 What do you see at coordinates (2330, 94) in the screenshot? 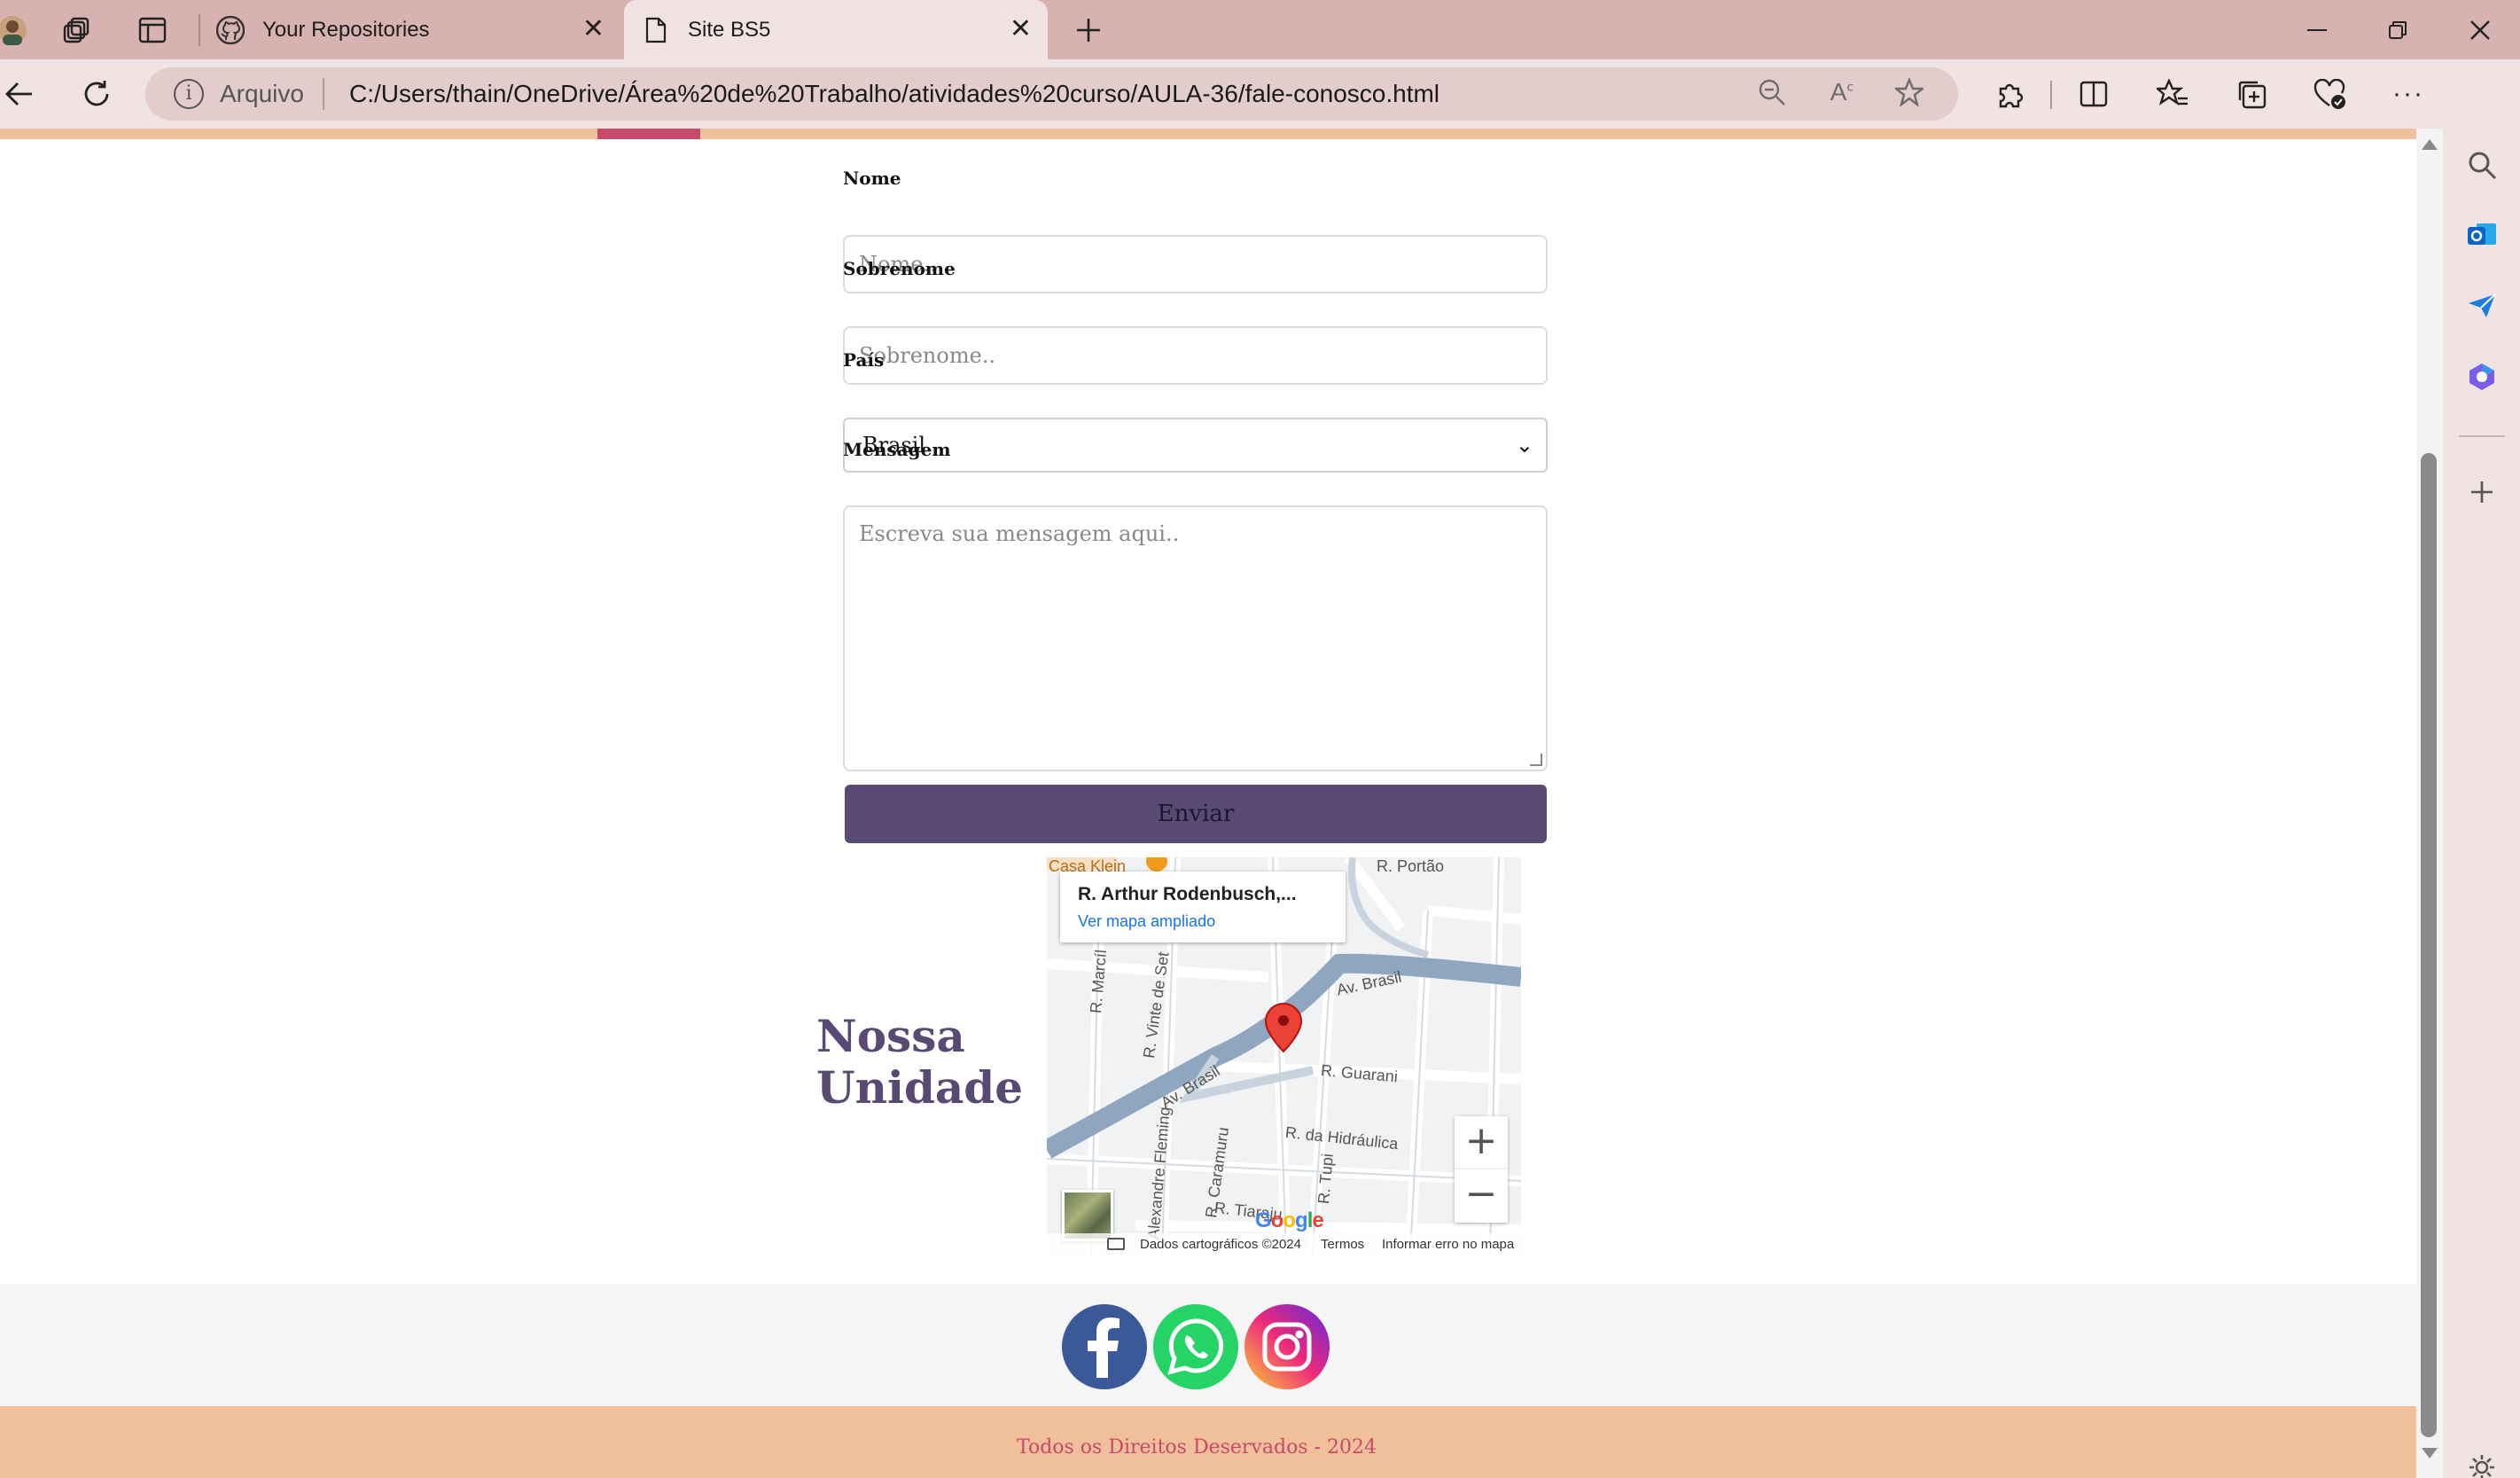
I see `browser-essentials-icon` at bounding box center [2330, 94].